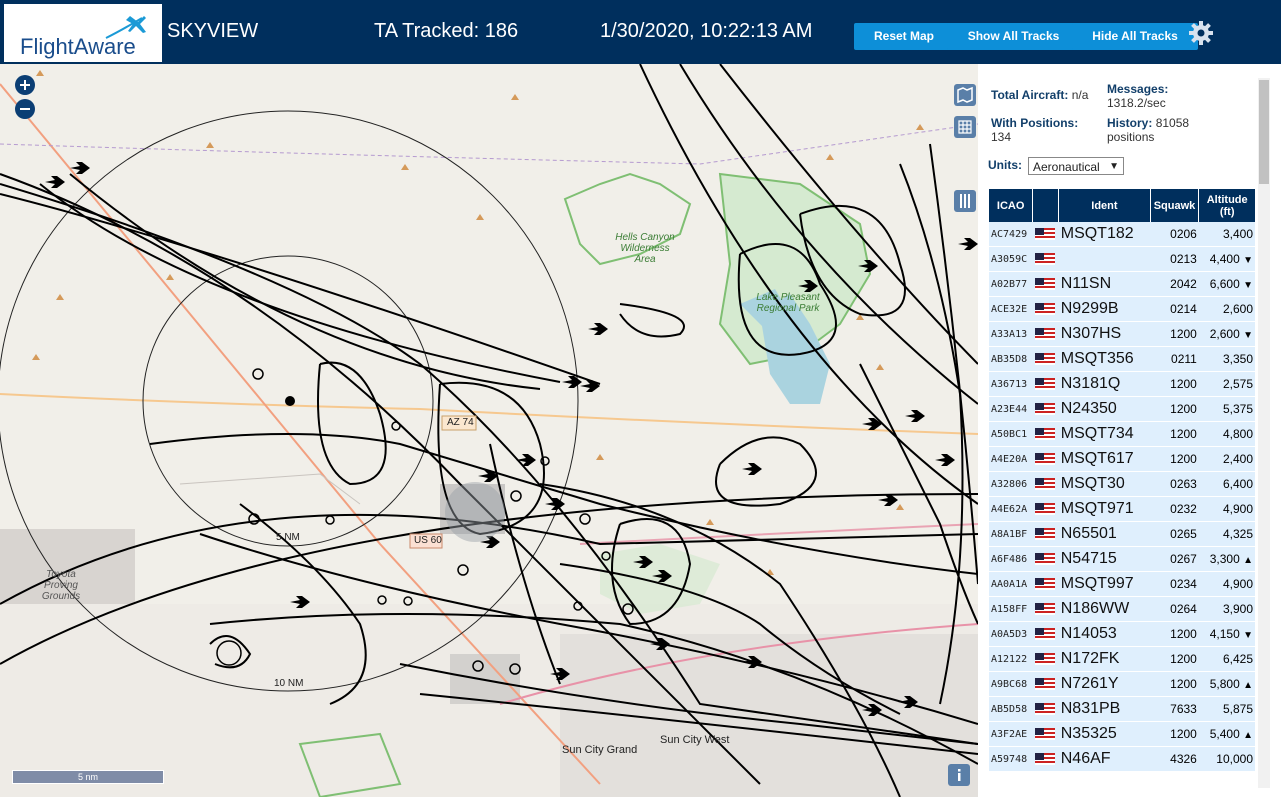  Describe the element at coordinates (25, 85) in the screenshot. I see `zoom-in-icon` at that location.